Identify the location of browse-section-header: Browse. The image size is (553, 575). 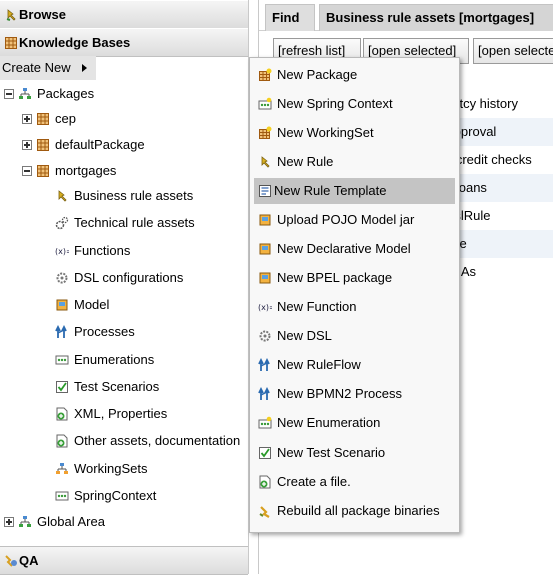
(124, 14).